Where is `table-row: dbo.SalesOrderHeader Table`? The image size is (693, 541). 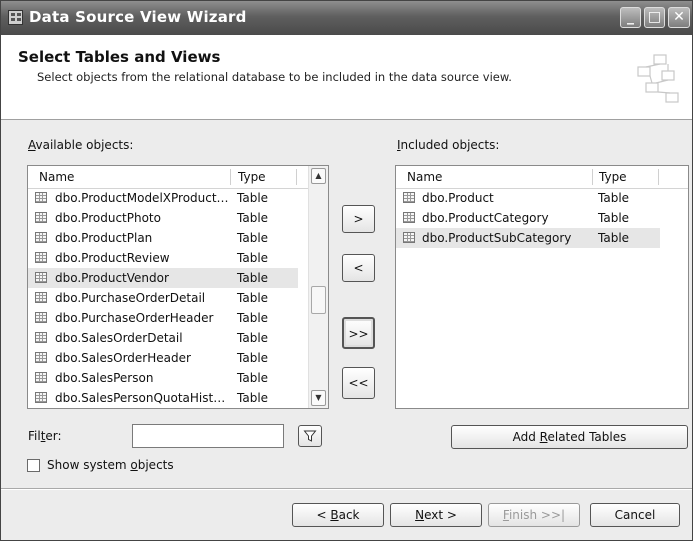 table-row: dbo.SalesOrderHeader Table is located at coordinates (178, 358).